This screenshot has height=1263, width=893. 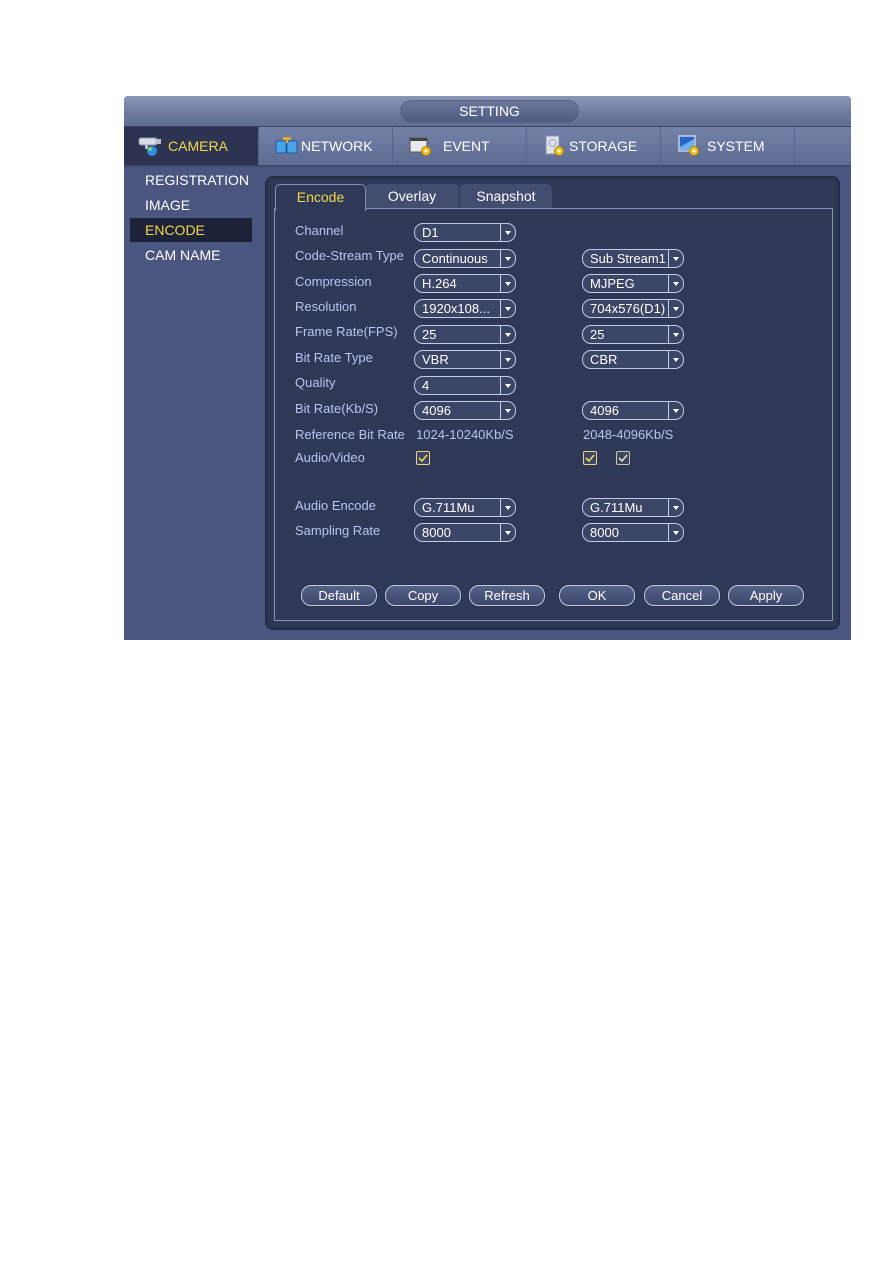 What do you see at coordinates (628, 434) in the screenshot?
I see `reference-bit-rate-sub: 2048-4096Kb/S` at bounding box center [628, 434].